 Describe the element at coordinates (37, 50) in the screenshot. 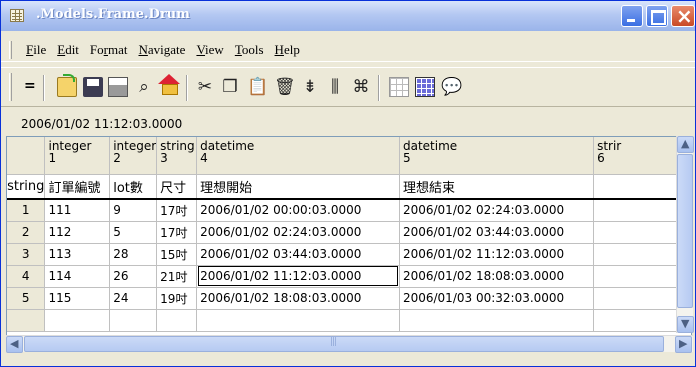

I see `menu-item: File` at that location.